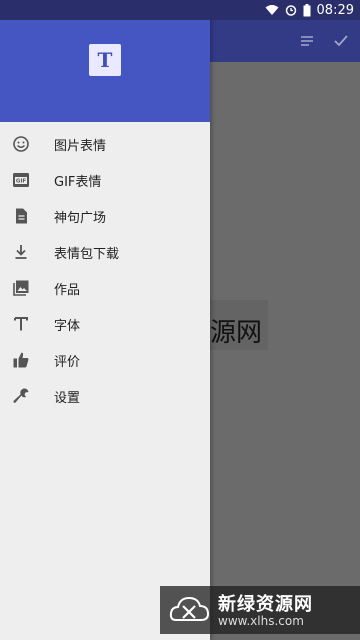 The width and height of the screenshot is (360, 640). I want to click on download-icon, so click(21, 252).